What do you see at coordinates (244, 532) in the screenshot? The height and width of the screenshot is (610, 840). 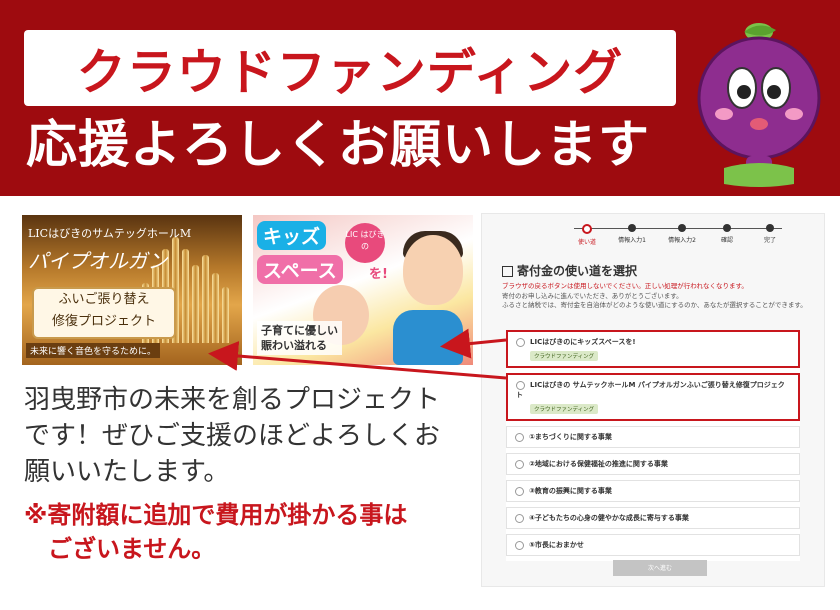 I see `fee-note: ※寄附額に追加で費用が掛かる事は ございません。` at bounding box center [244, 532].